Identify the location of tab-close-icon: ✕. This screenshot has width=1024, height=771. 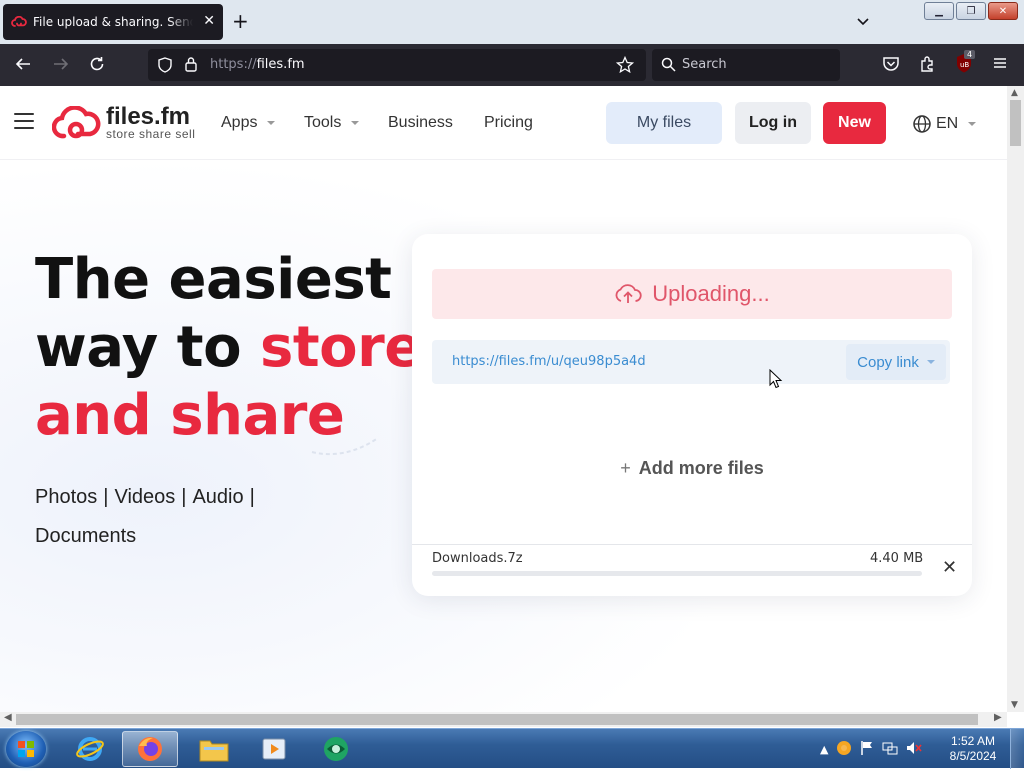
(209, 21).